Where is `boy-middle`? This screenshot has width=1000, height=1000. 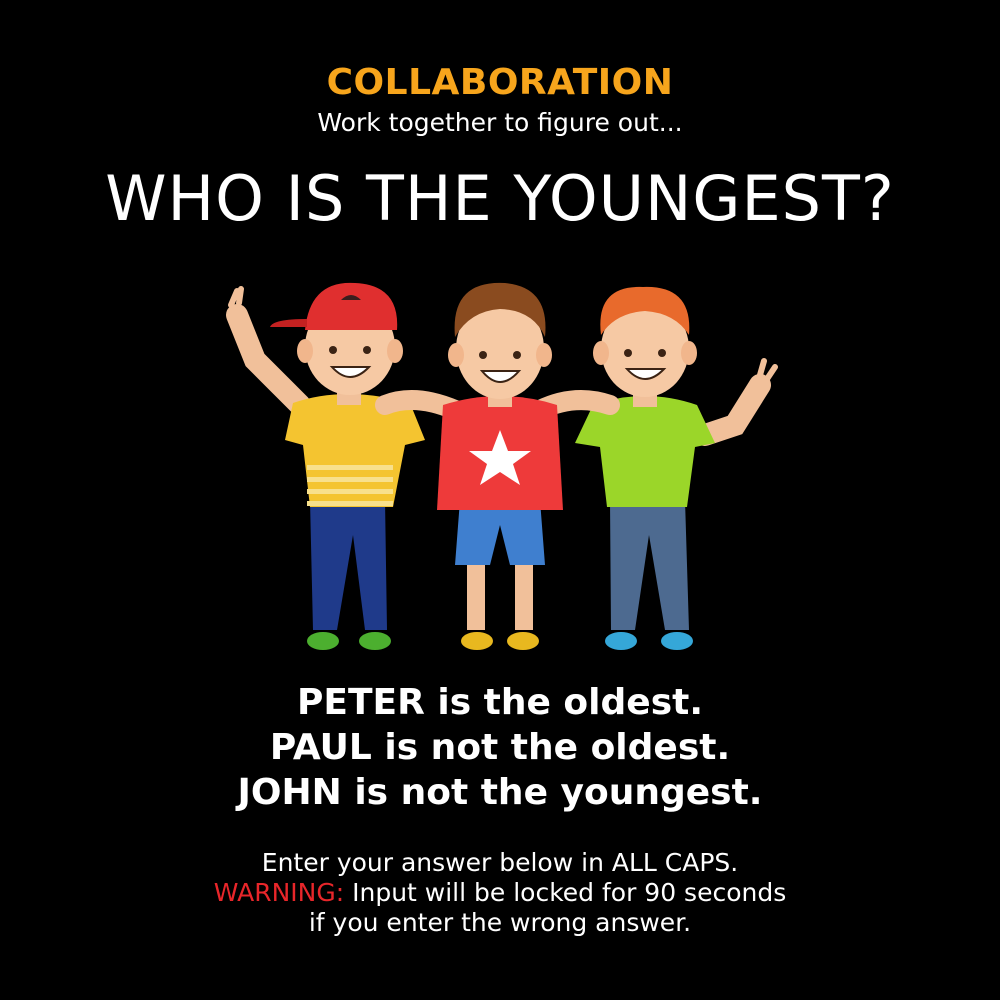
boy-middle is located at coordinates (497, 466).